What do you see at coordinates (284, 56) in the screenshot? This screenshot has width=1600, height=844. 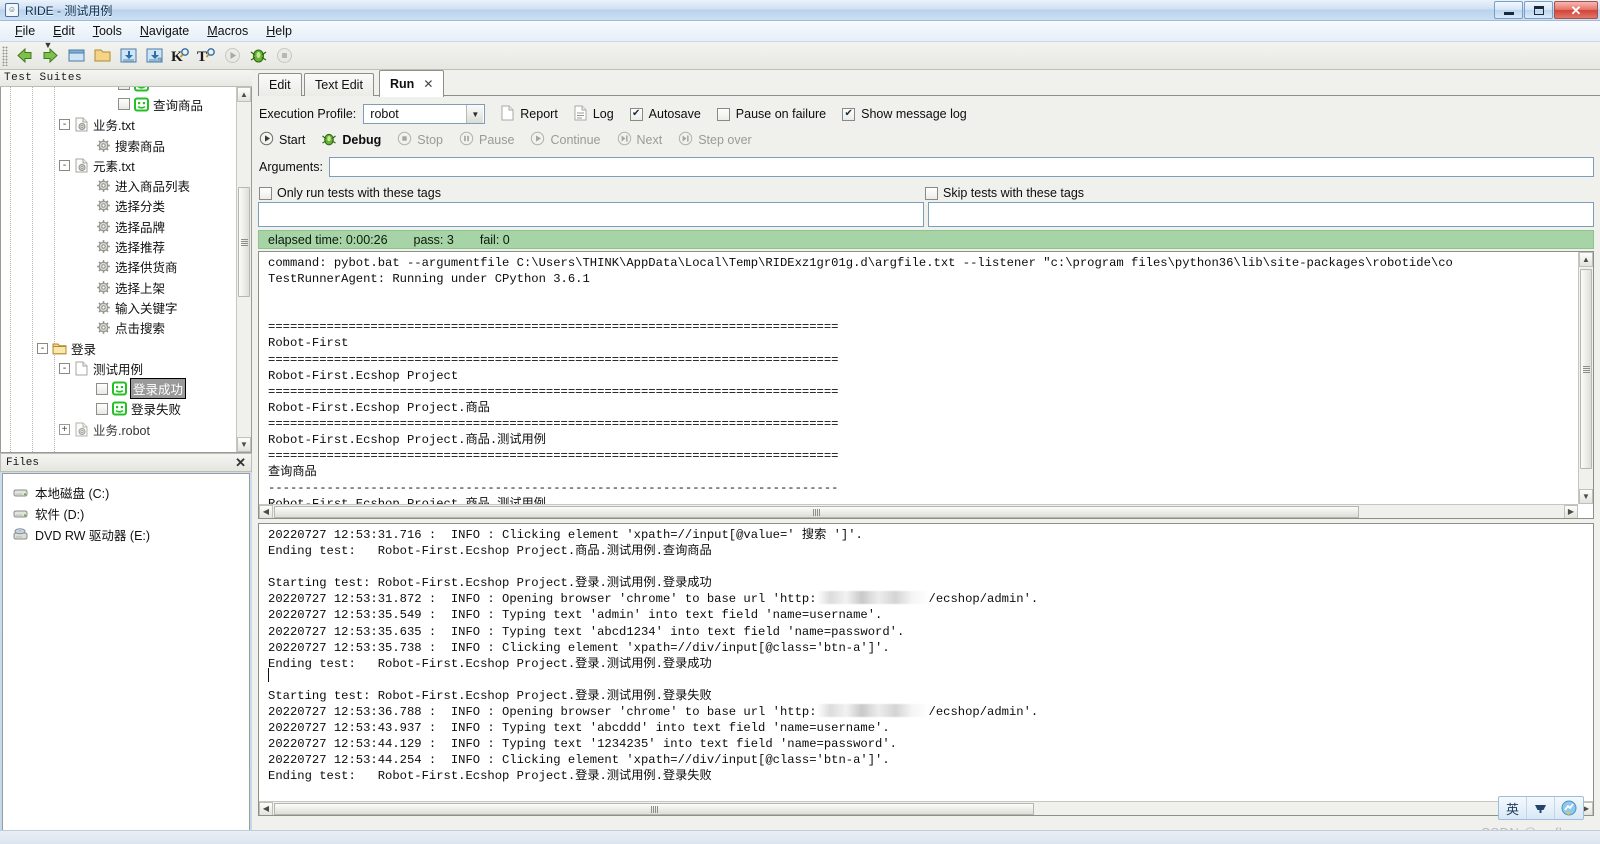 I see `stop-icon` at bounding box center [284, 56].